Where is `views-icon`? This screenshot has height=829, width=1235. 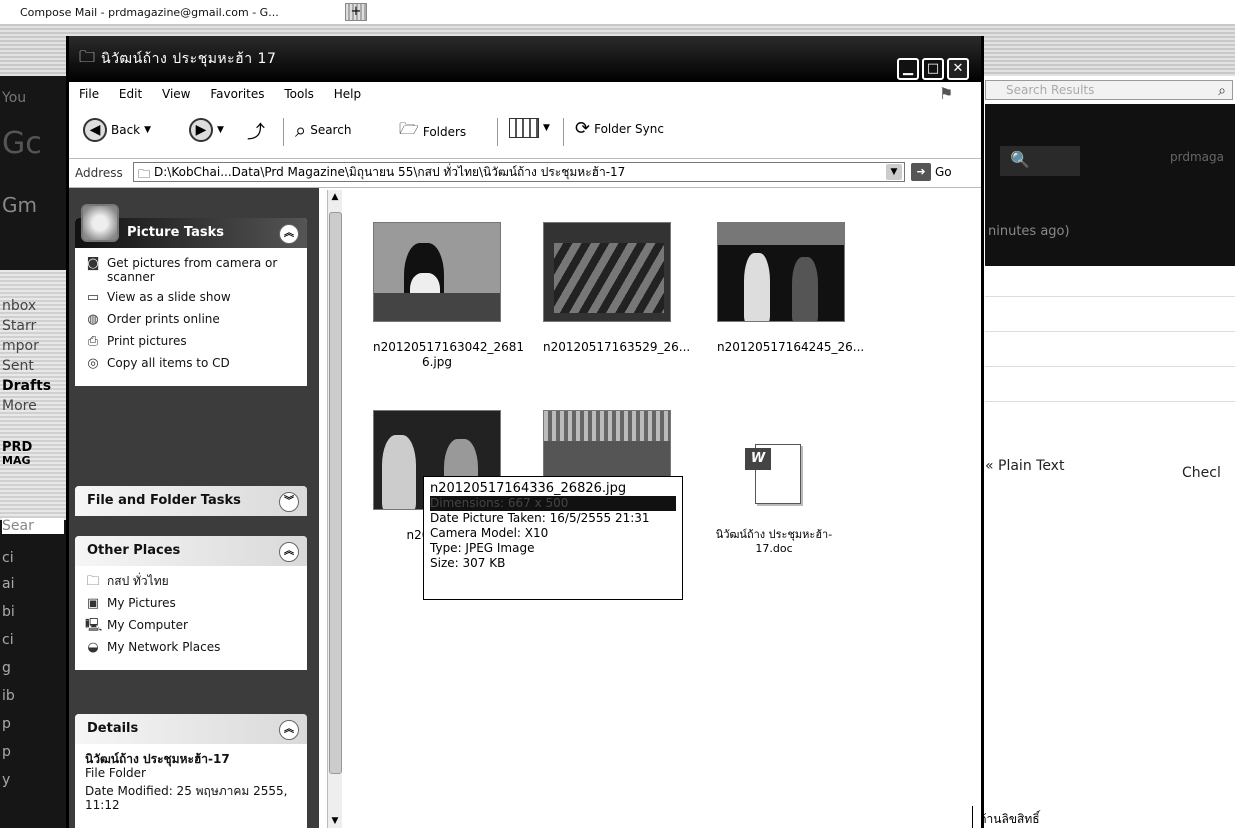
views-icon is located at coordinates (524, 128).